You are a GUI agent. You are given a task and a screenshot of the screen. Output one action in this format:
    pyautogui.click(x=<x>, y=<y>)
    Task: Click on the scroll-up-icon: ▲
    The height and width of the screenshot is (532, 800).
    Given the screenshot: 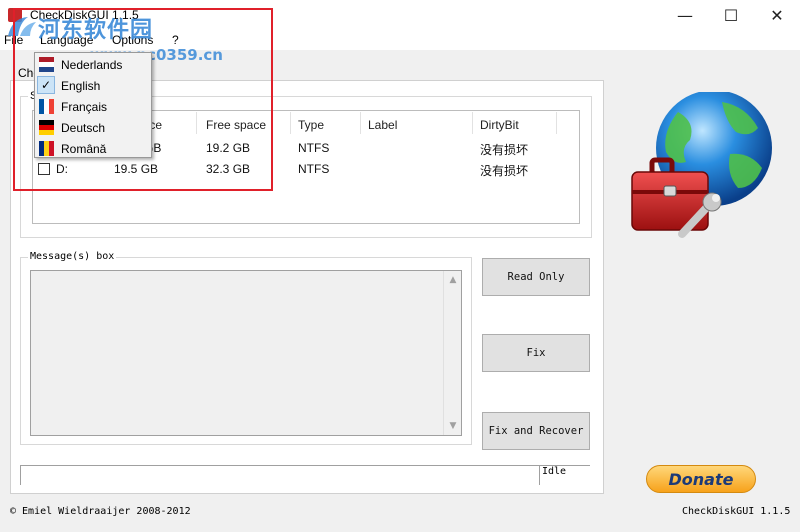 What is the action you would take?
    pyautogui.click(x=453, y=280)
    